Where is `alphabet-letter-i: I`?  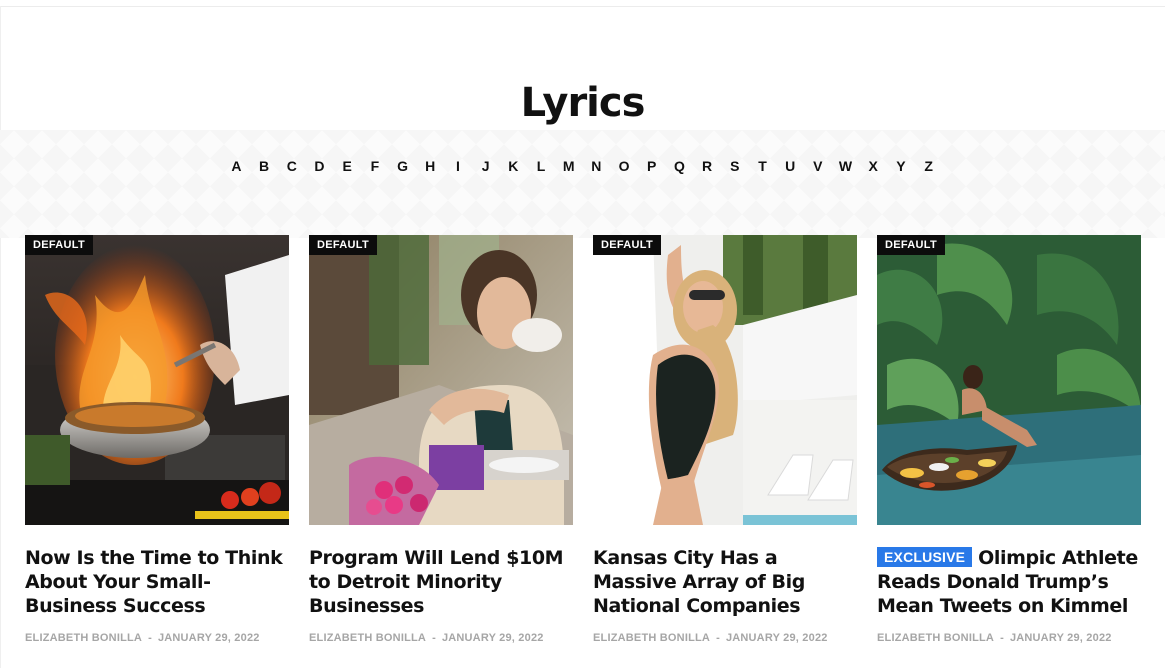
alphabet-letter-i: I is located at coordinates (458, 166).